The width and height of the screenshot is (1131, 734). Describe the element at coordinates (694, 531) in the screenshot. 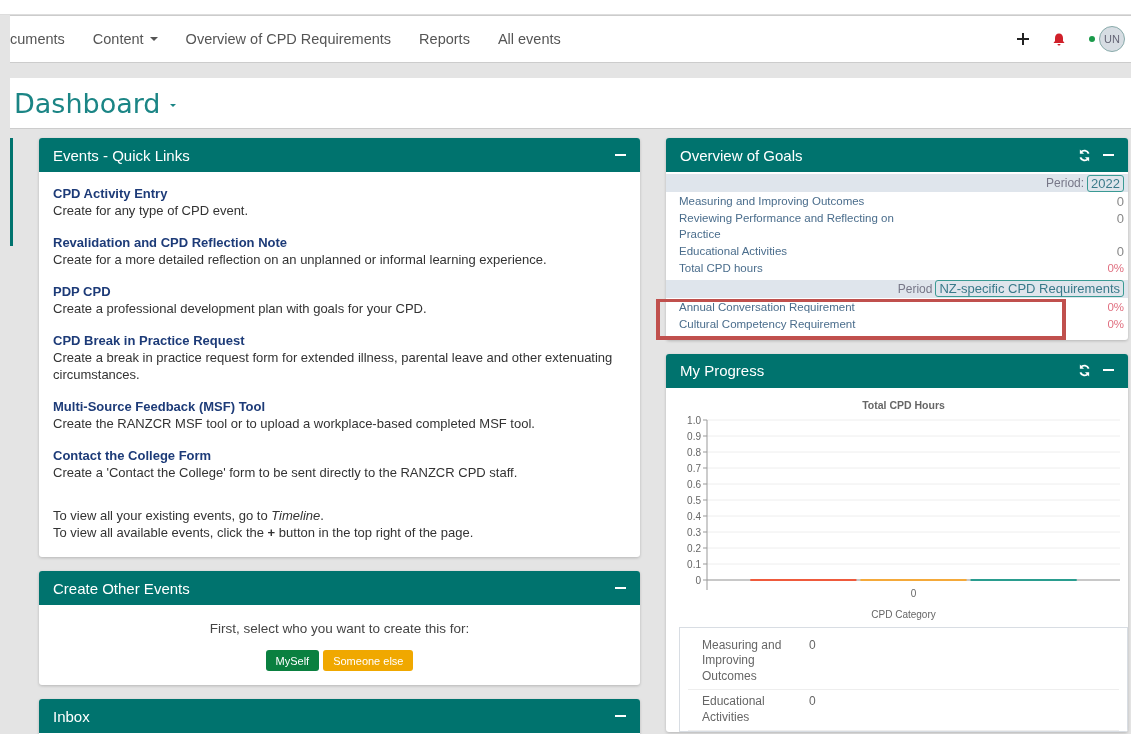

I see `y-tick-label: 0.3` at that location.